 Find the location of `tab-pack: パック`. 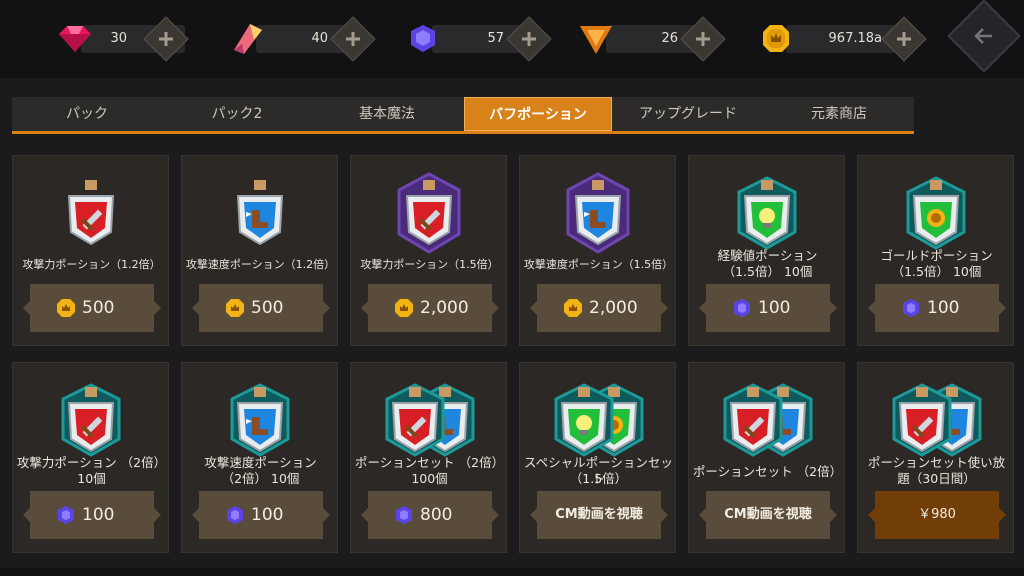

tab-pack: パック is located at coordinates (87, 114).